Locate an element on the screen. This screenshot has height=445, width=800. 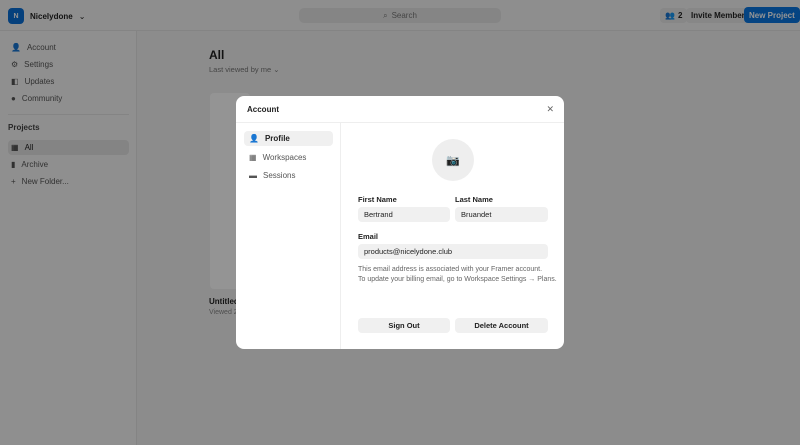
modal-nav: 👤 Profile ▦ Workspaces ▬ Sessions is located at coordinates (288, 236).